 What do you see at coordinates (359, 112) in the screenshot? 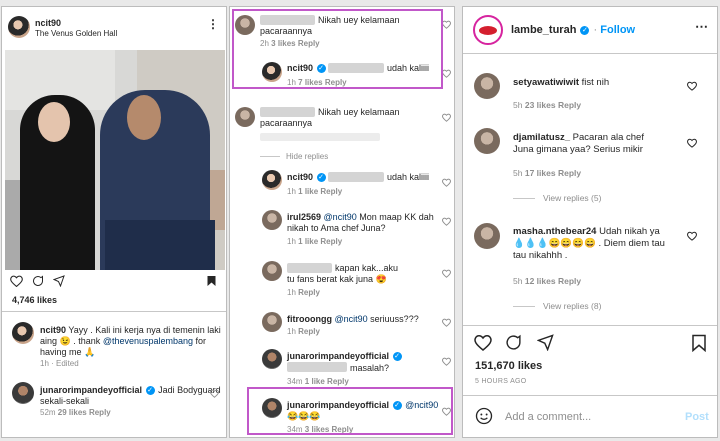
I see `comment-text: Nikah uey kelamaan` at bounding box center [359, 112].